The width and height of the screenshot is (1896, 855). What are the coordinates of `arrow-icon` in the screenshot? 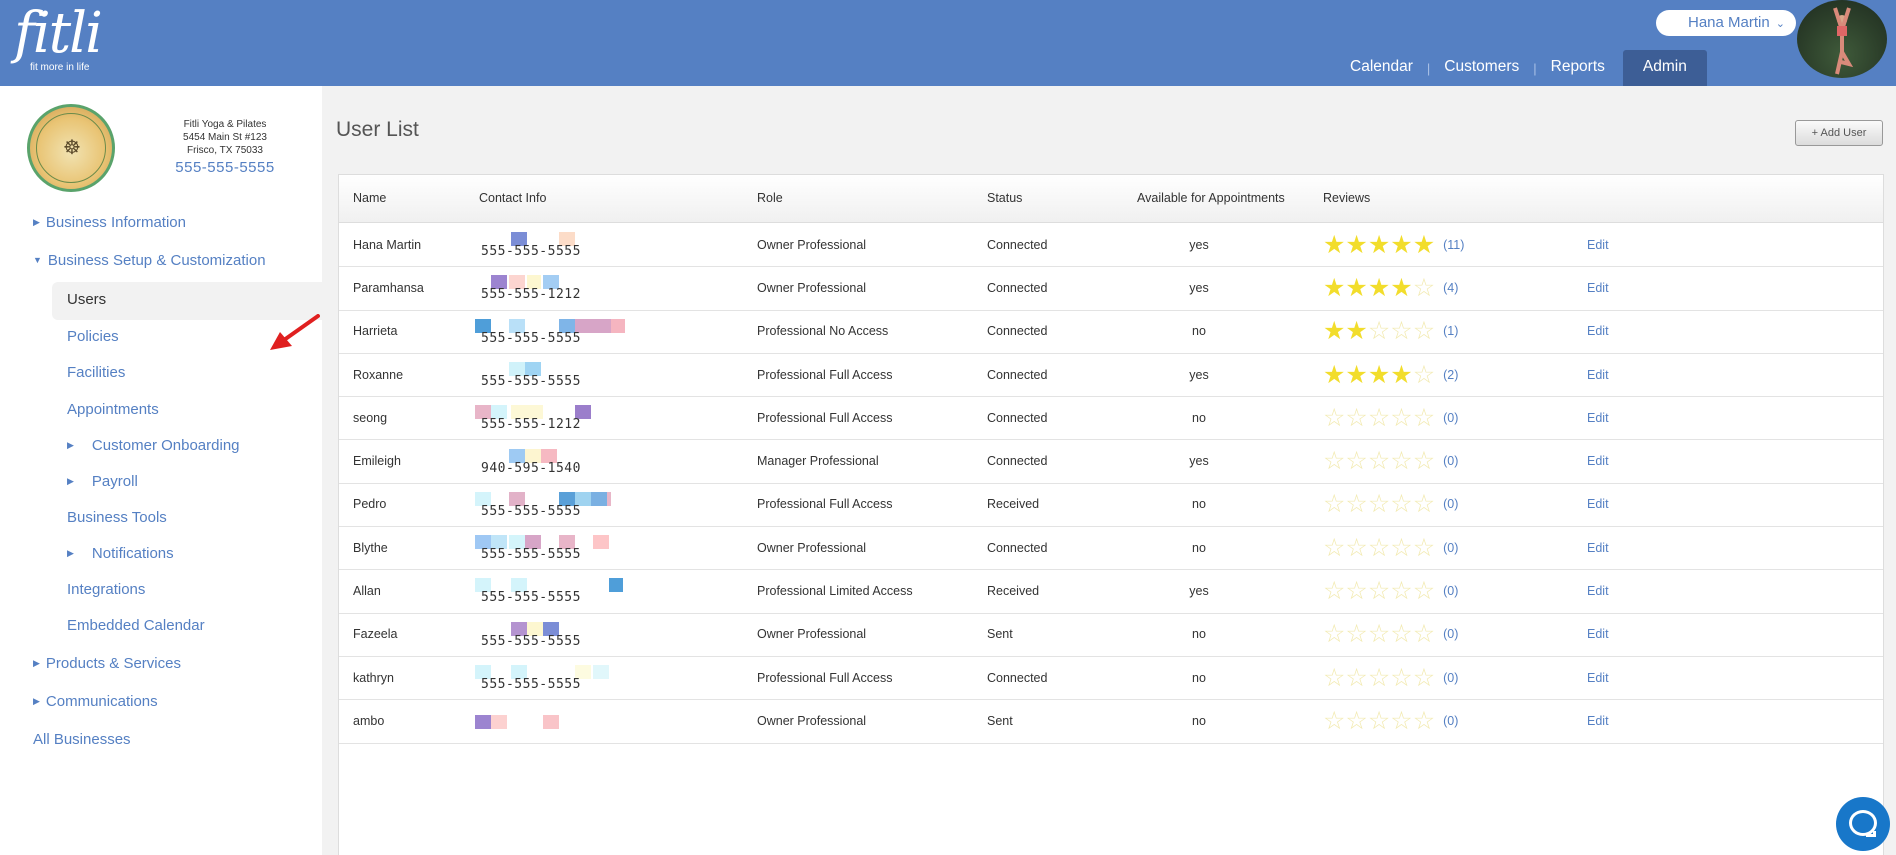 It's located at (295, 332).